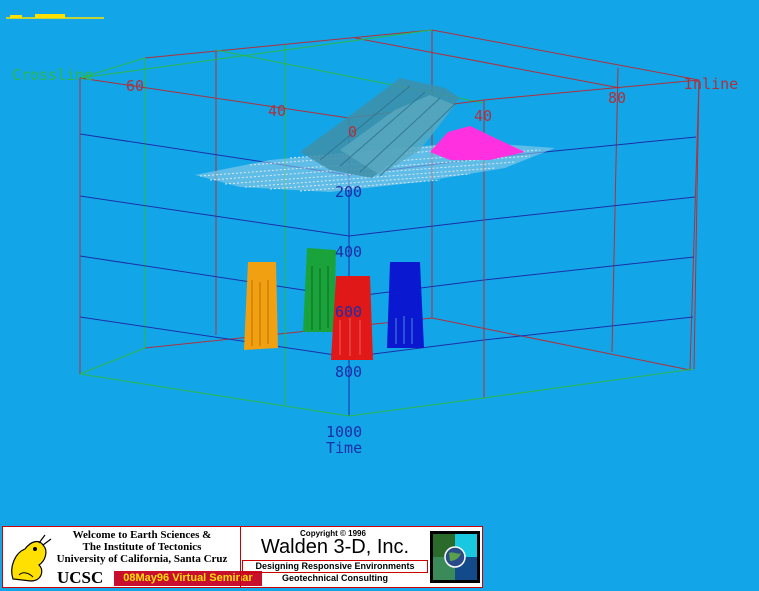  I want to click on welcome-line-3: University of California, Santa Cruz, so click(142, 559).